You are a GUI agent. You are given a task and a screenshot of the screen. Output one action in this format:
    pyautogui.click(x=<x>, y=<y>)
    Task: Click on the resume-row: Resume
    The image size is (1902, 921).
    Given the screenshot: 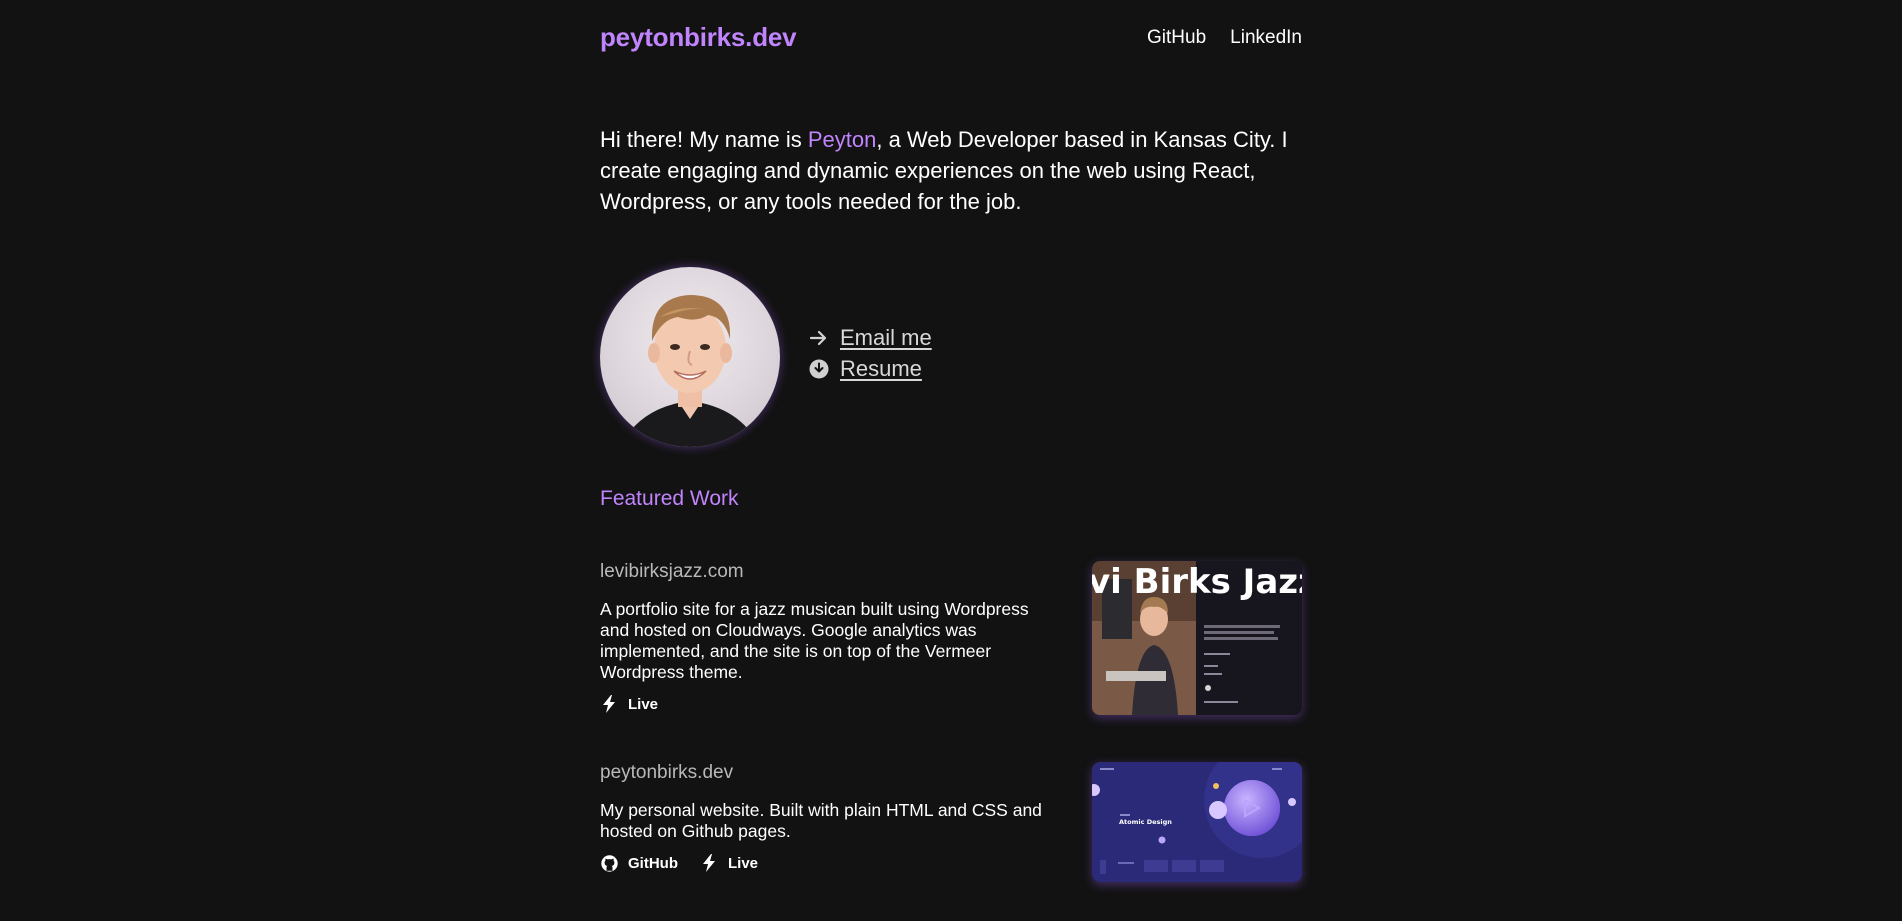 What is the action you would take?
    pyautogui.click(x=870, y=368)
    